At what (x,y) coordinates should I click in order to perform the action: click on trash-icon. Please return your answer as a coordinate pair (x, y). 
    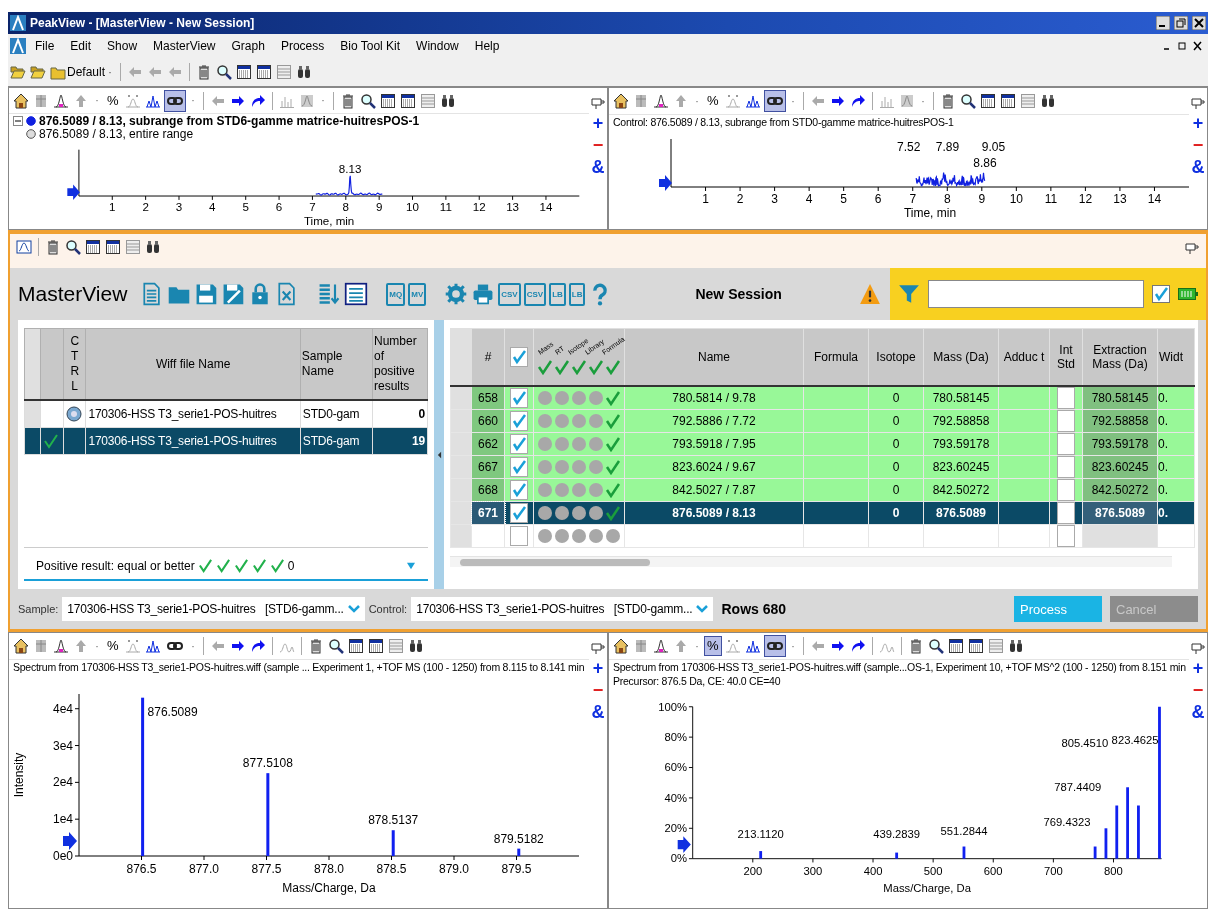
    Looking at the image, I should click on (53, 247).